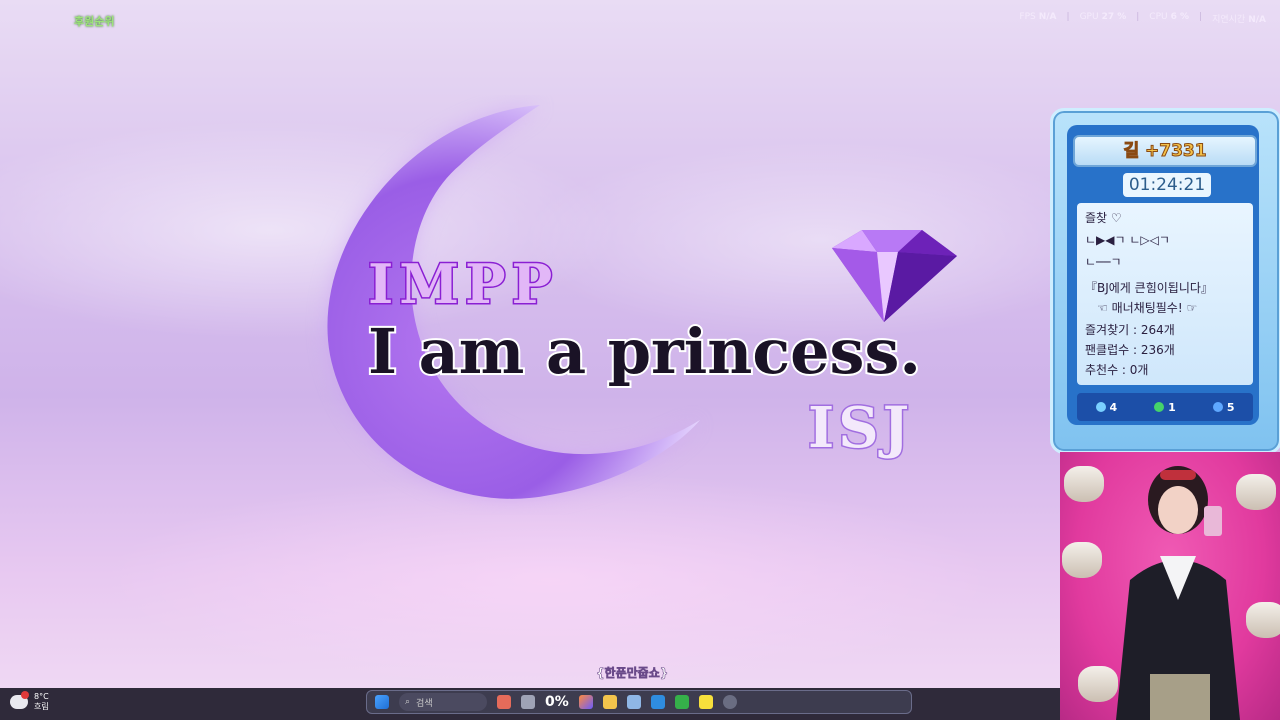 This screenshot has width=1280, height=720. What do you see at coordinates (408, 702) in the screenshot?
I see `search-icon: ⌕` at bounding box center [408, 702].